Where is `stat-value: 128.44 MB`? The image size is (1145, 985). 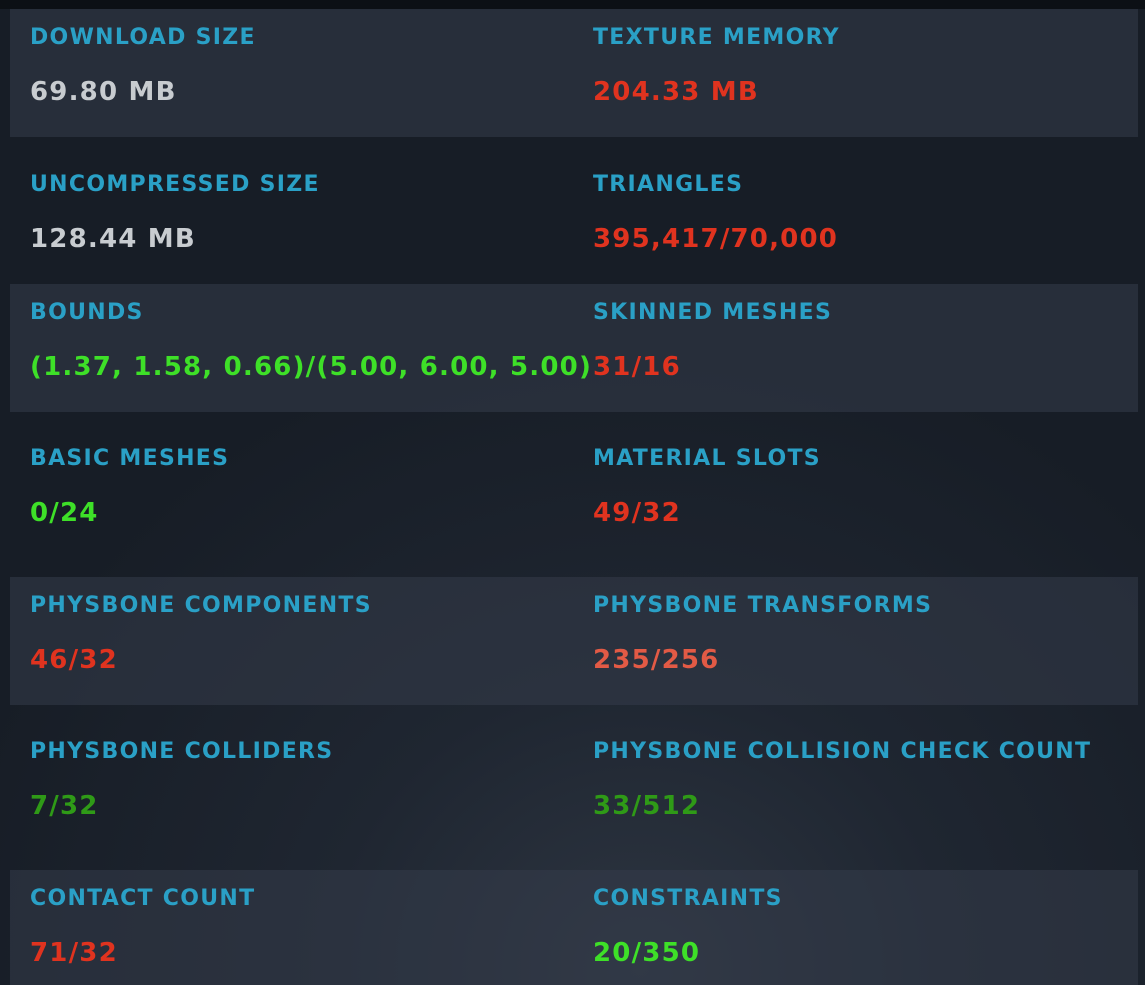
stat-value: 128.44 MB is located at coordinates (113, 239).